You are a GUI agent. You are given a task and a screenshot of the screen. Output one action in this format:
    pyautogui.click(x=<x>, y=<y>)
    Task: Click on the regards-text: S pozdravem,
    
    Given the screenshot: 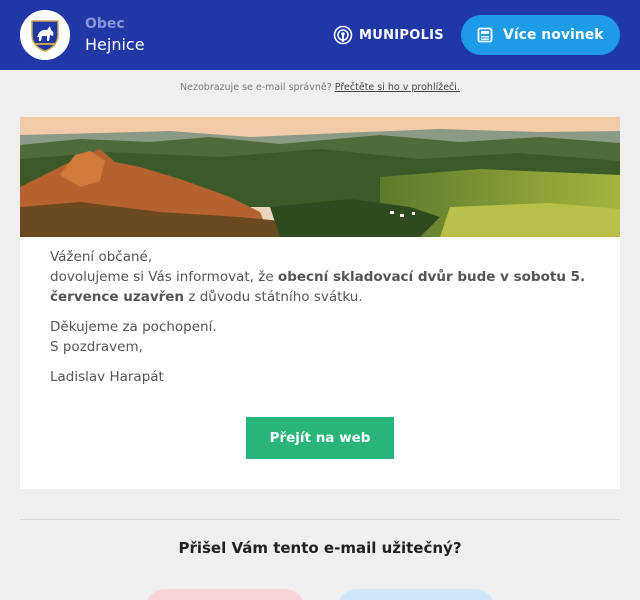 What is the action you would take?
    pyautogui.click(x=96, y=347)
    